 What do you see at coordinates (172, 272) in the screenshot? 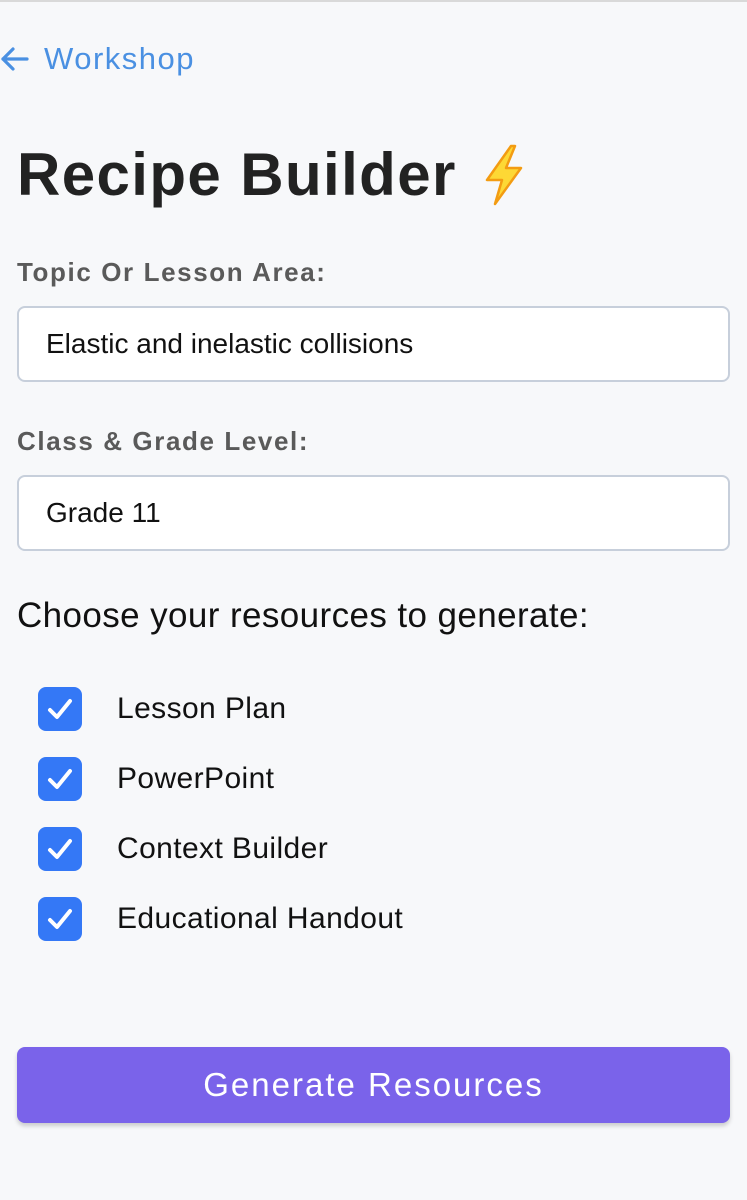
I see `topic-field-label: Topic Or Lesson Area:` at bounding box center [172, 272].